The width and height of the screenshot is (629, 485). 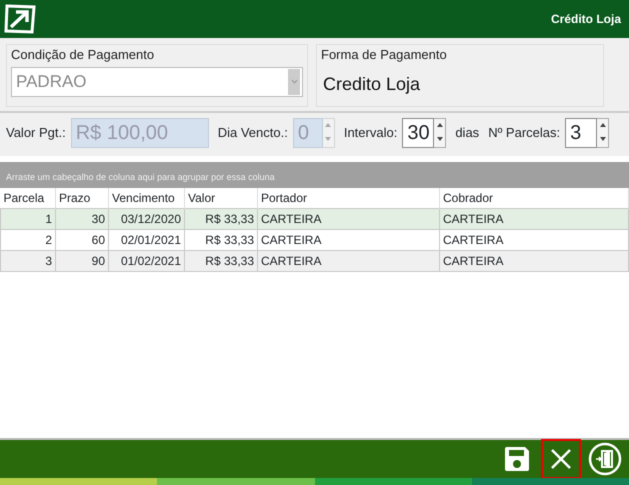 I want to click on exit-door-icon, so click(x=605, y=459).